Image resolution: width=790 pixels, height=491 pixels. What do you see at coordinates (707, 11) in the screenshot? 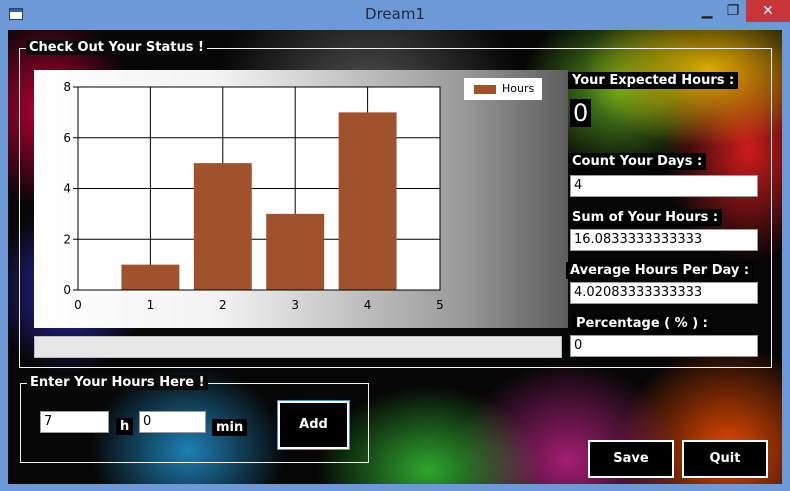
I see `minimize-button: ▁` at bounding box center [707, 11].